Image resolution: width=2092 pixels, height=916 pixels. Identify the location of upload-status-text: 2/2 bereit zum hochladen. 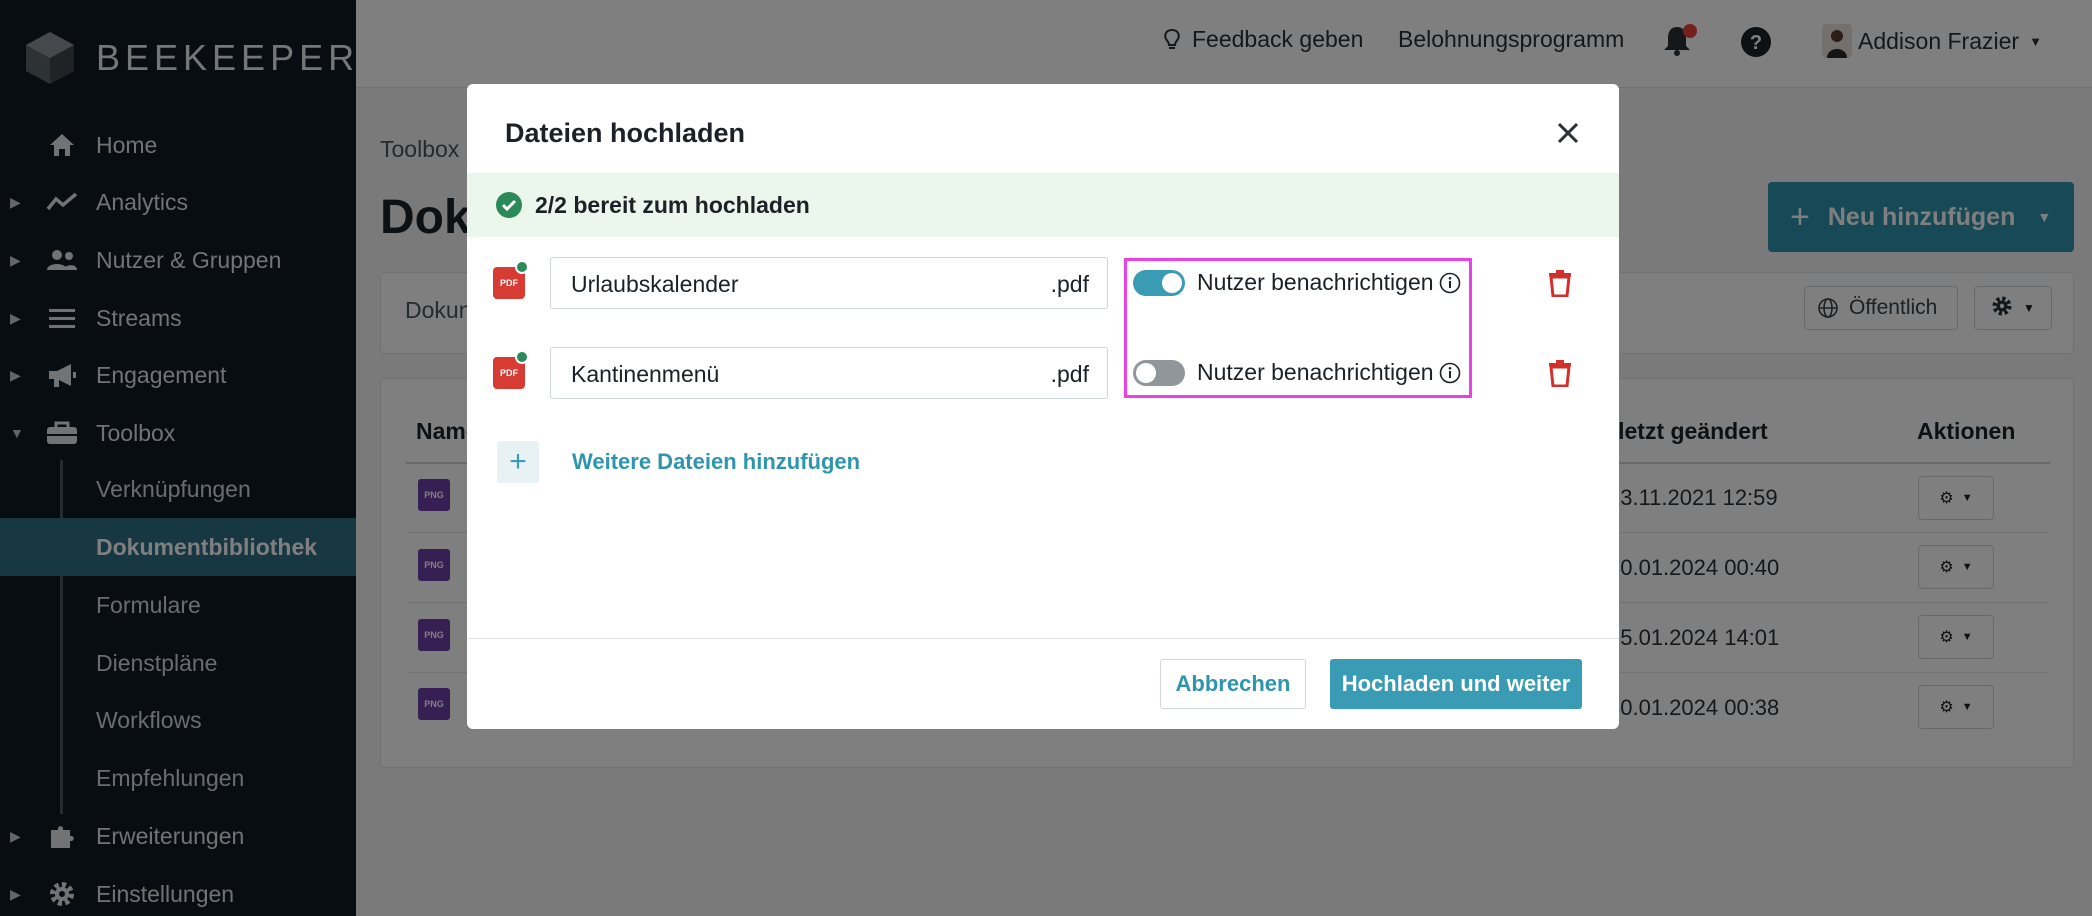
(672, 204).